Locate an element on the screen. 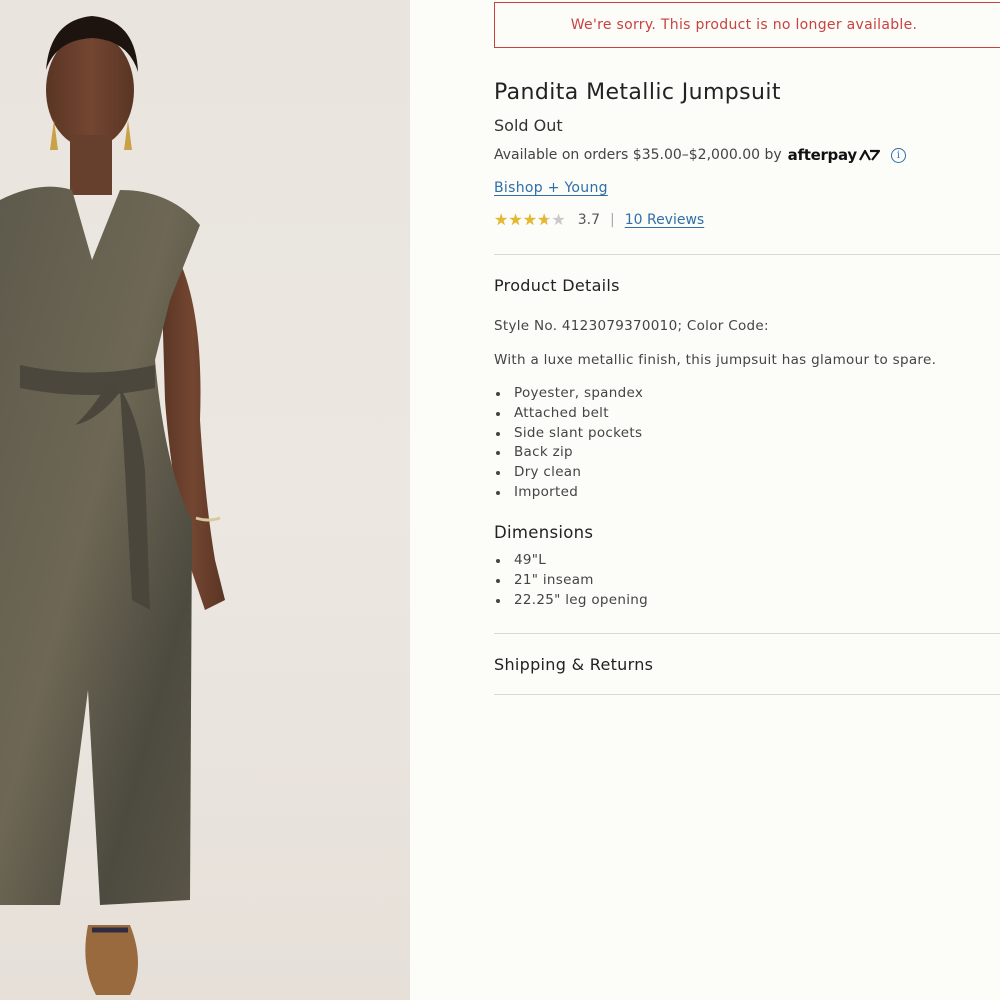 This screenshot has height=1000, width=1000. dimensions-list: 49"L 21" inseam 22.25" leg opening is located at coordinates (571, 580).